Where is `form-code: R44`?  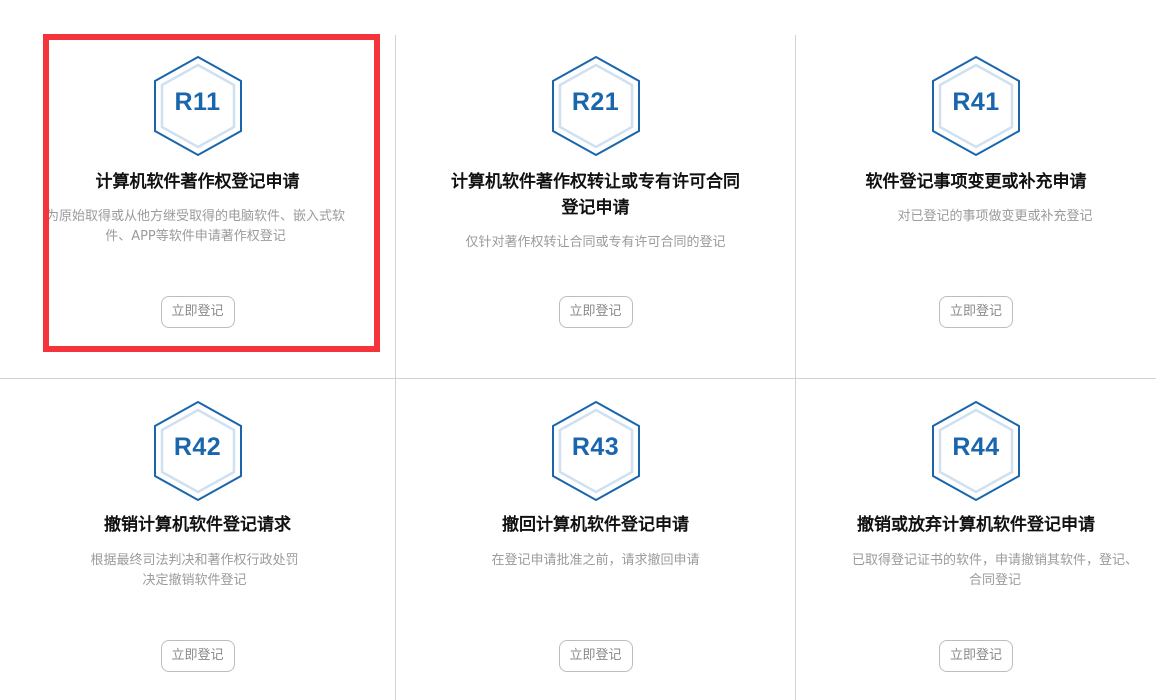
form-code: R44 is located at coordinates (976, 447).